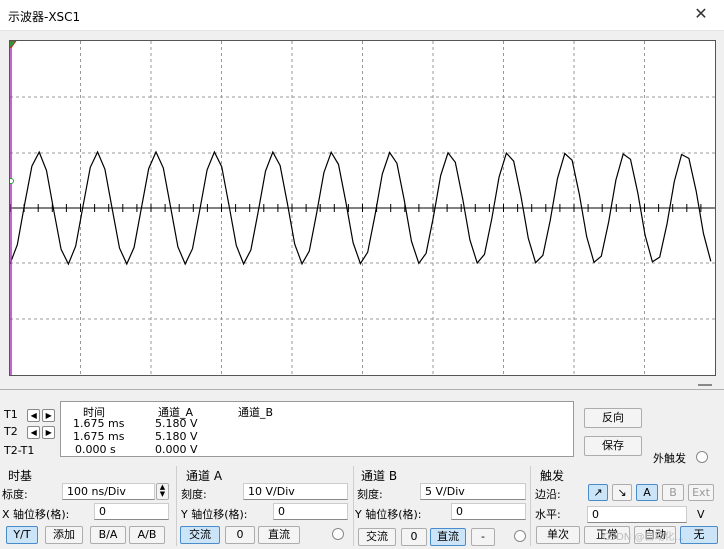  Describe the element at coordinates (279, 535) in the screenshot. I see `channel-a-dc-button: 直流` at that location.